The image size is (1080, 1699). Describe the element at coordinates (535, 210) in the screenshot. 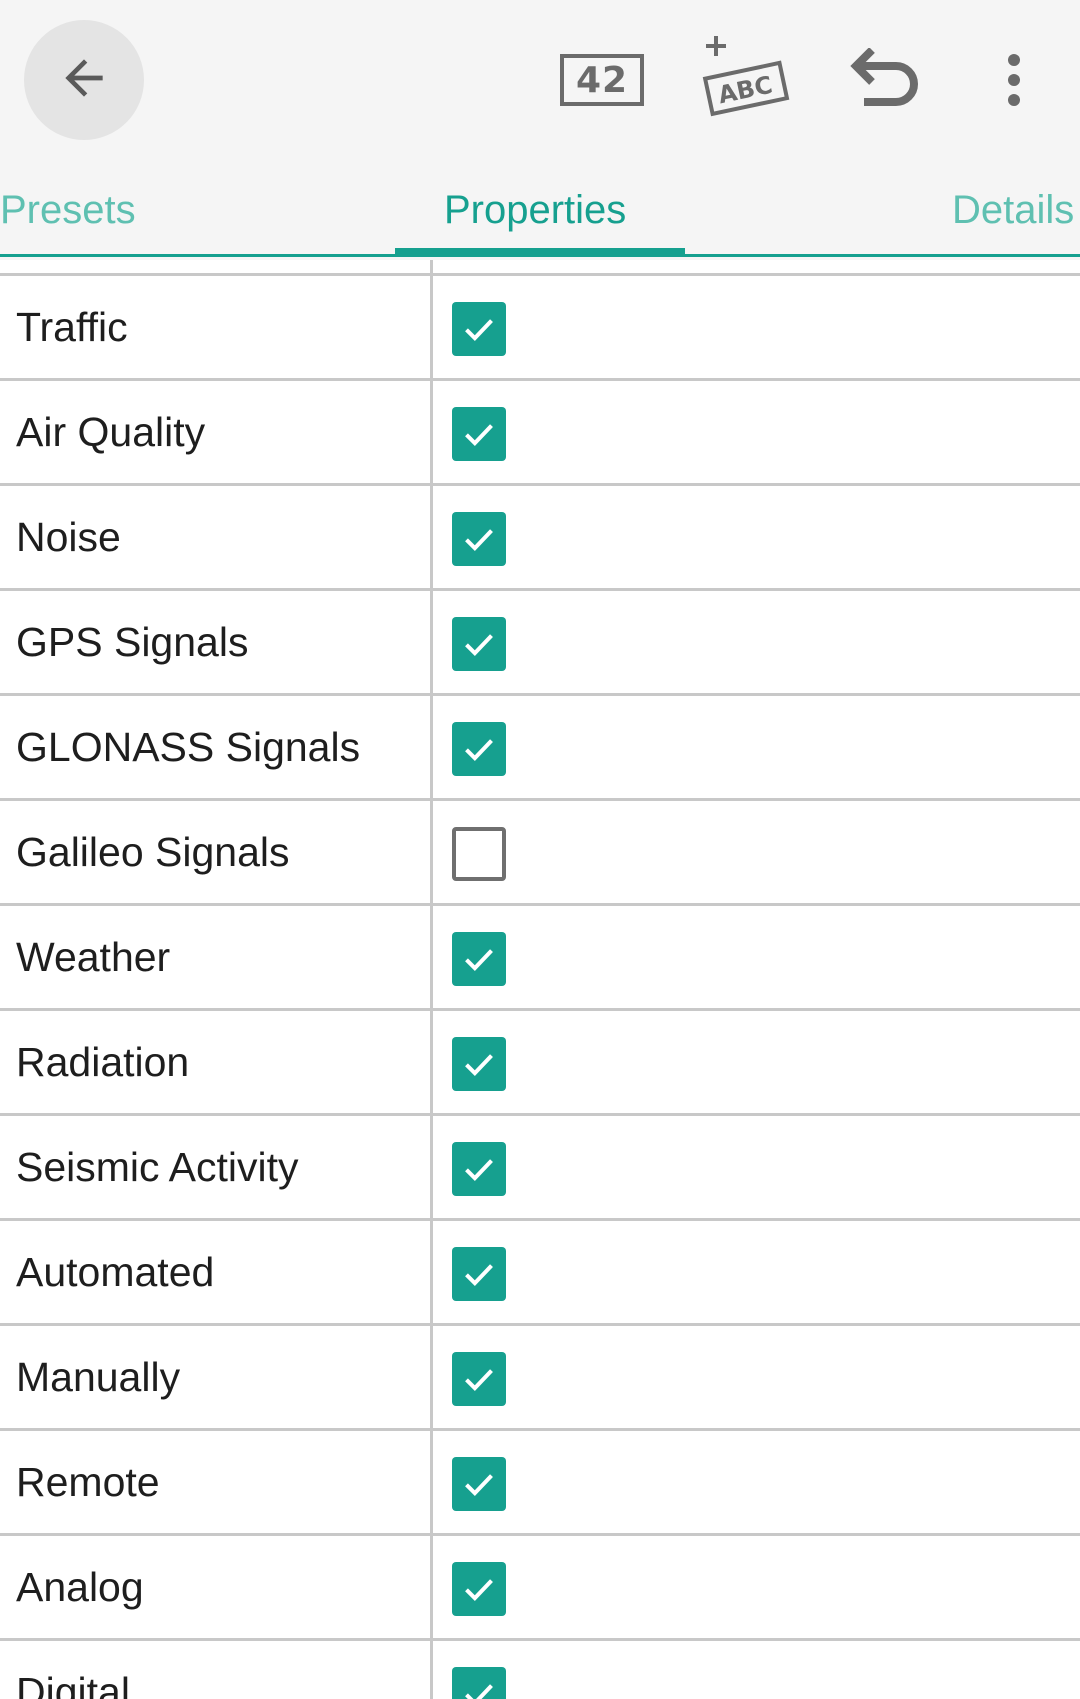

I see `tab-properties: Properties` at that location.